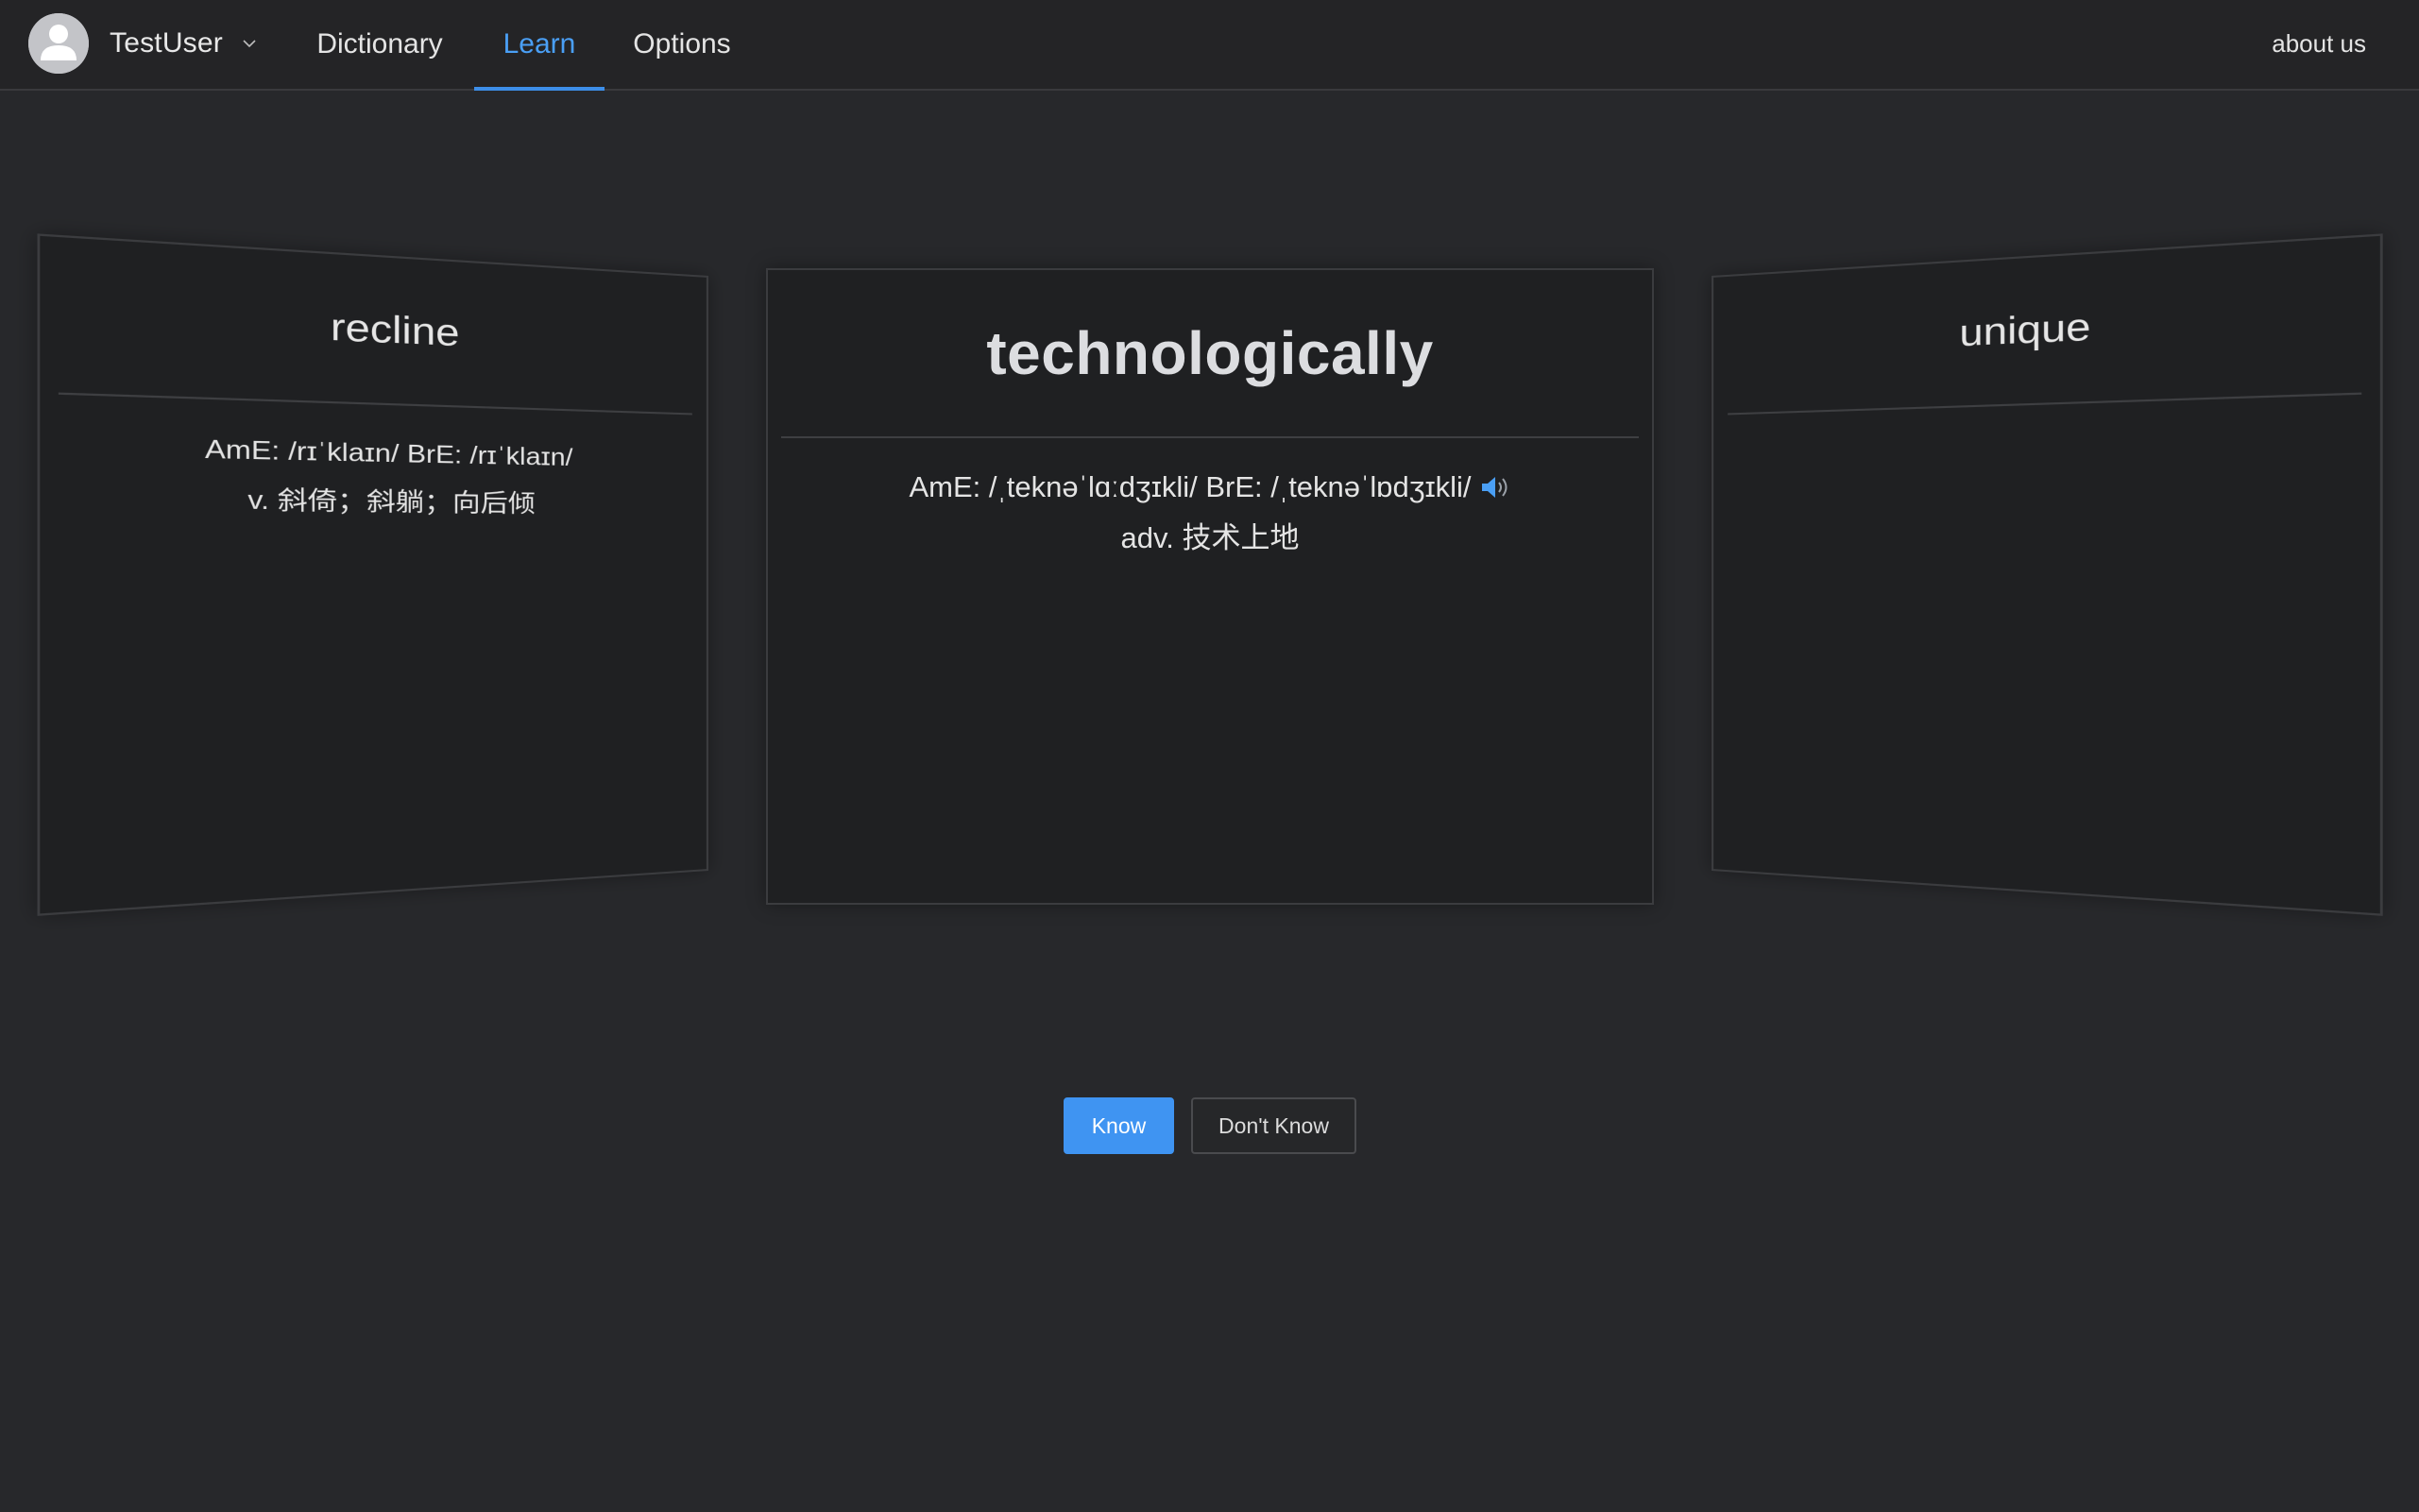  What do you see at coordinates (1119, 1125) in the screenshot?
I see `know-button: Know` at bounding box center [1119, 1125].